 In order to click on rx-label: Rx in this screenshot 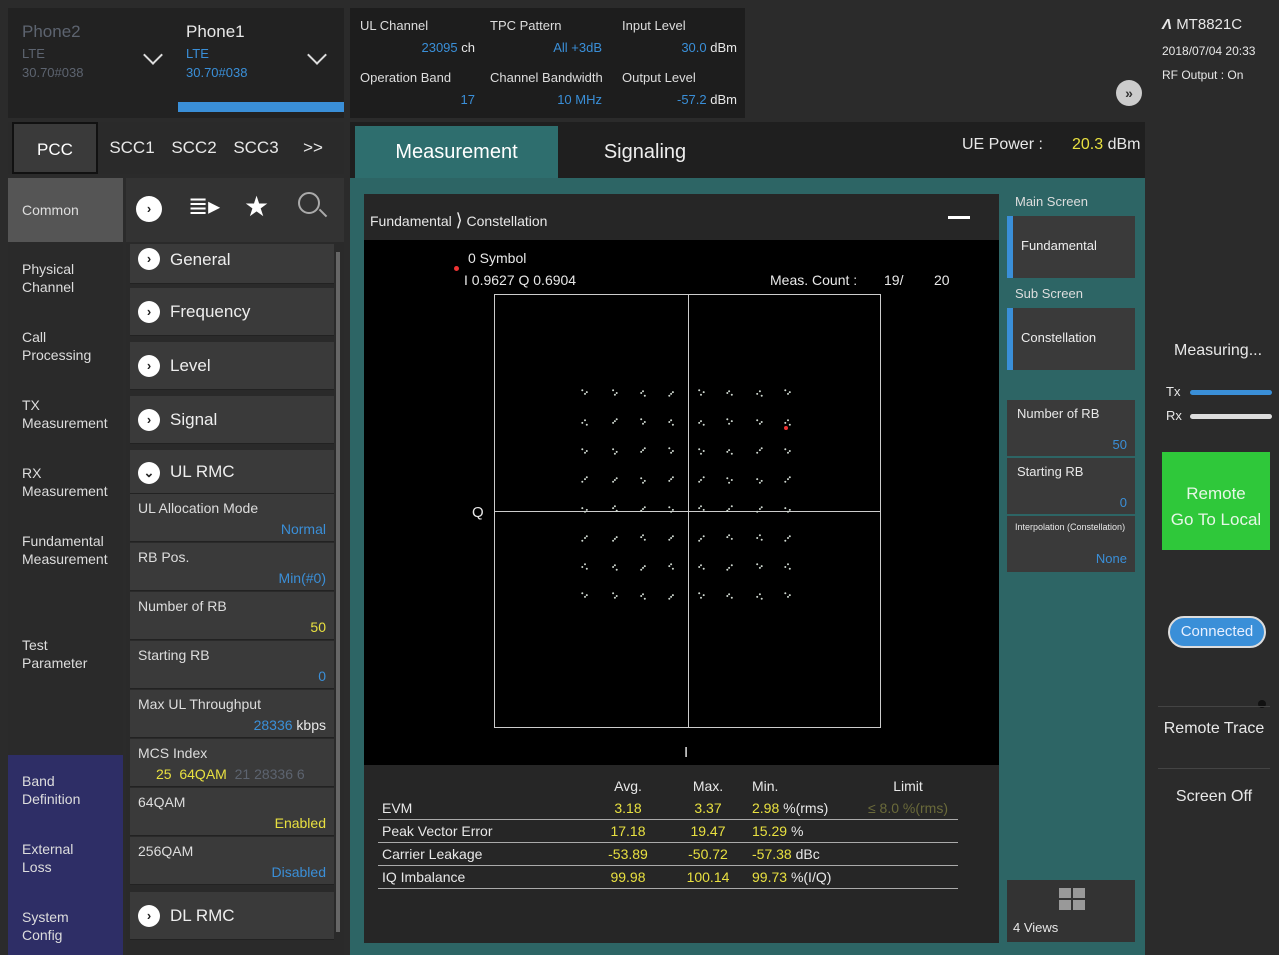, I will do `click(1174, 415)`.